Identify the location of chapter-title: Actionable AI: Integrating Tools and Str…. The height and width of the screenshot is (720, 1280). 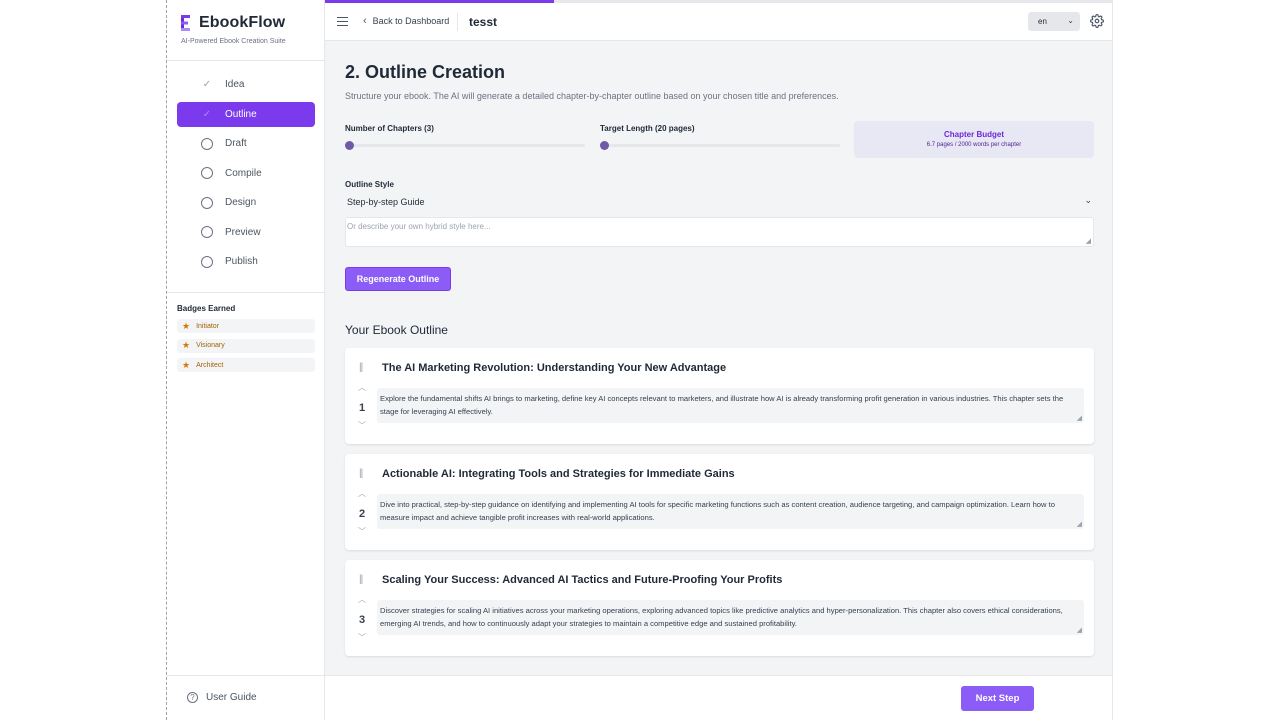
(558, 474).